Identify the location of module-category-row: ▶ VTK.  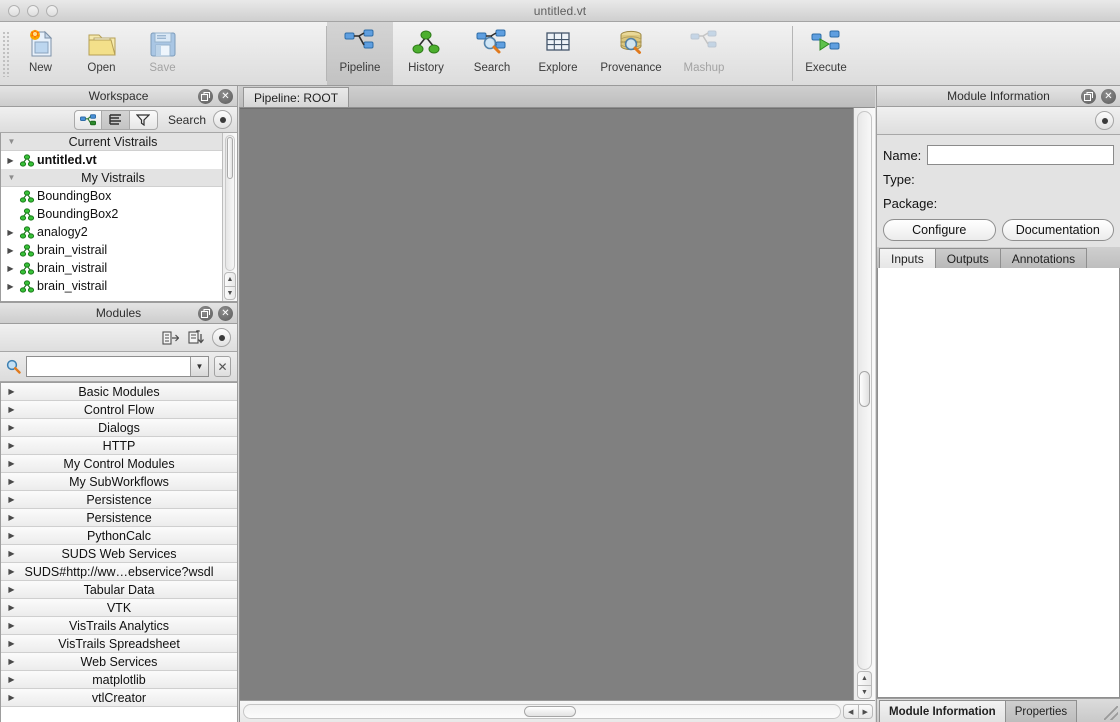
(119, 608).